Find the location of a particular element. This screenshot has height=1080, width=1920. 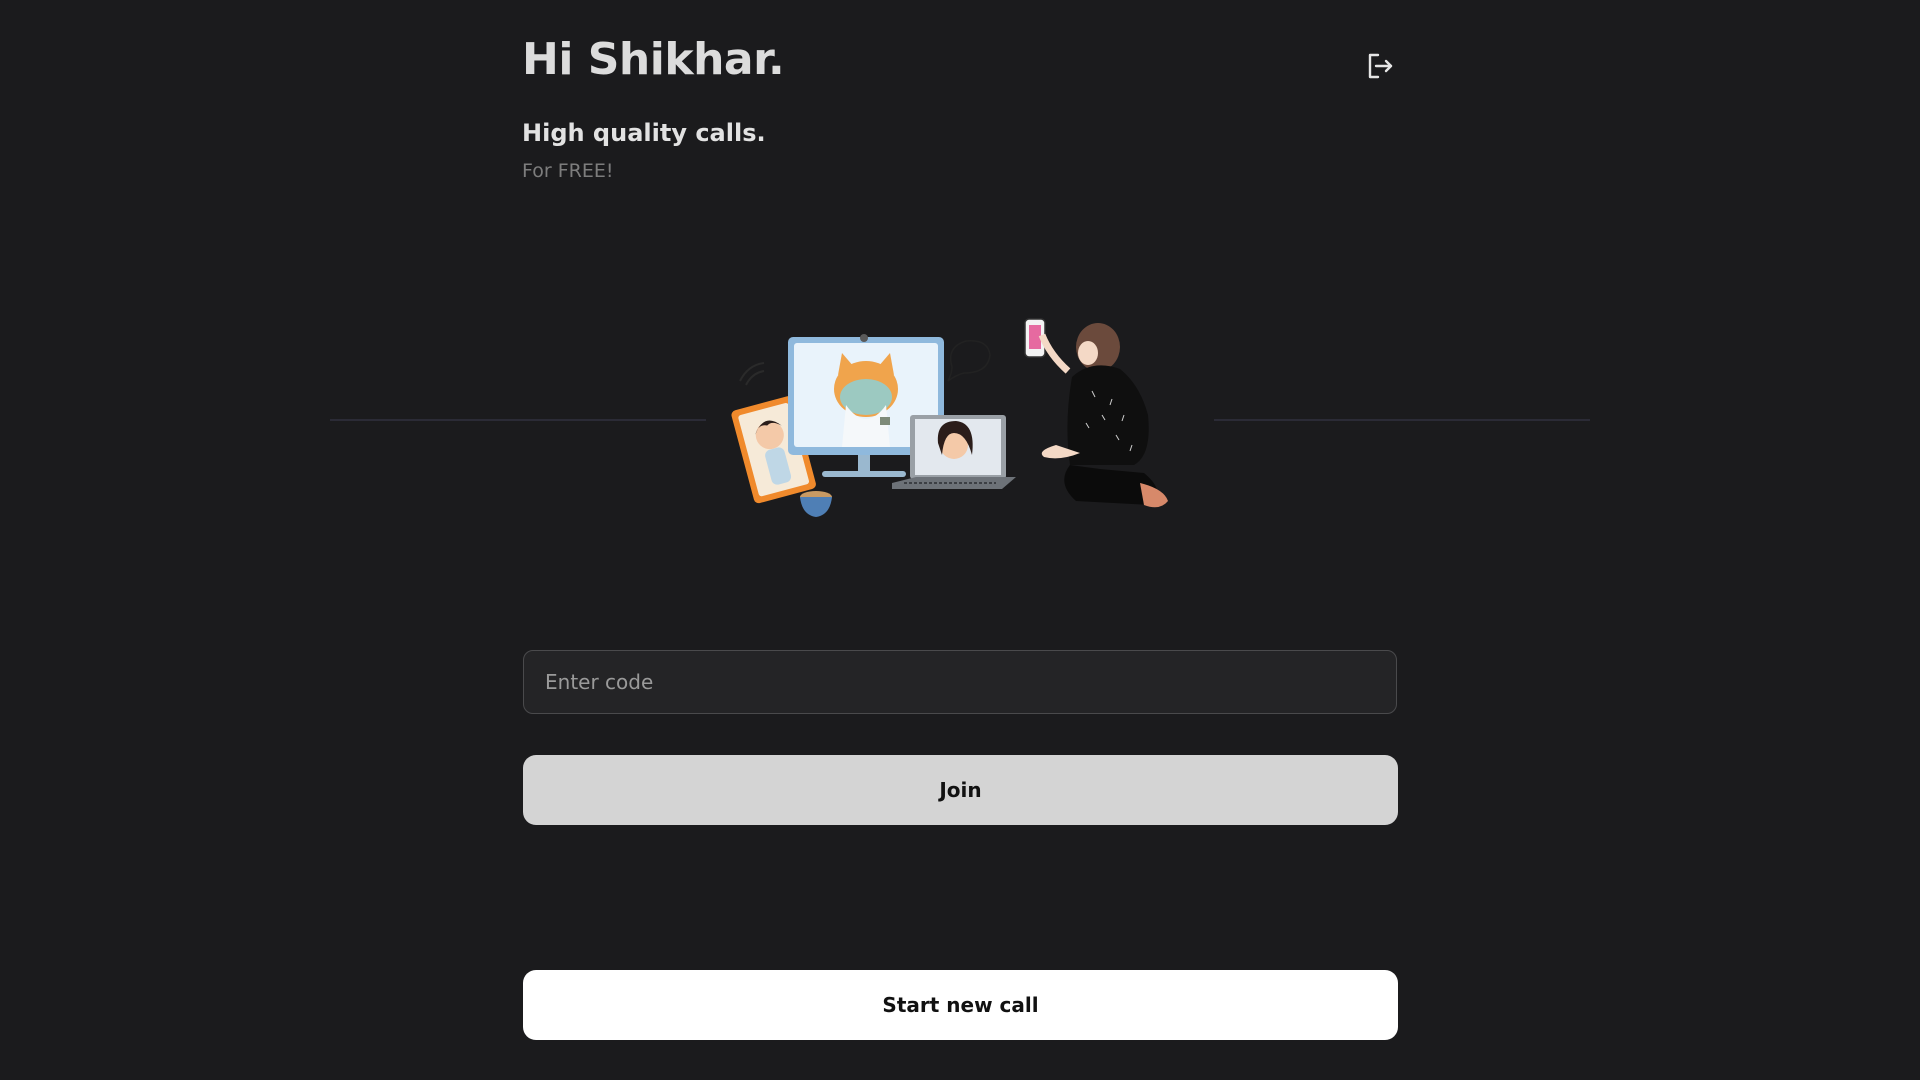

divider-right is located at coordinates (1402, 420).